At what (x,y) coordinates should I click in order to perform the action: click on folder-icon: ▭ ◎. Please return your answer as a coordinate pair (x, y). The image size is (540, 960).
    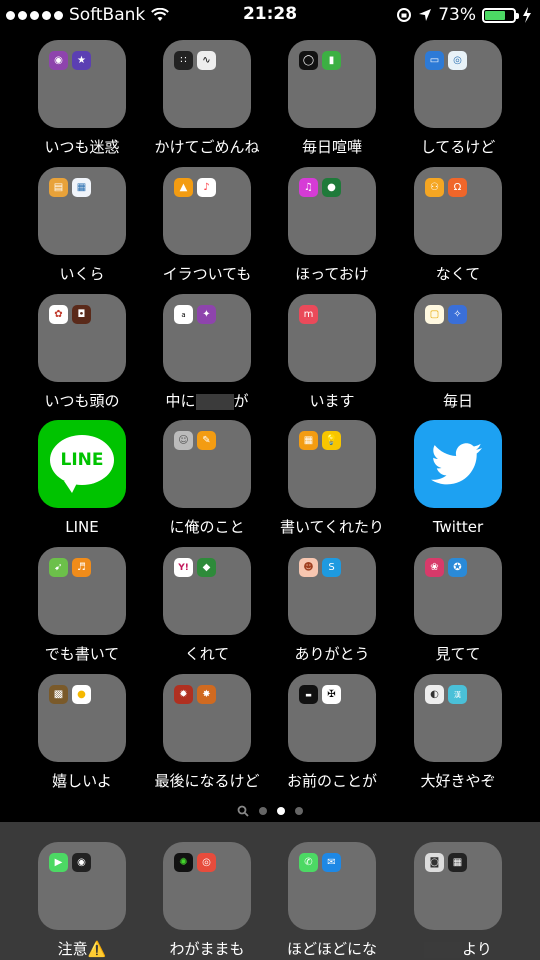
    Looking at the image, I should click on (458, 84).